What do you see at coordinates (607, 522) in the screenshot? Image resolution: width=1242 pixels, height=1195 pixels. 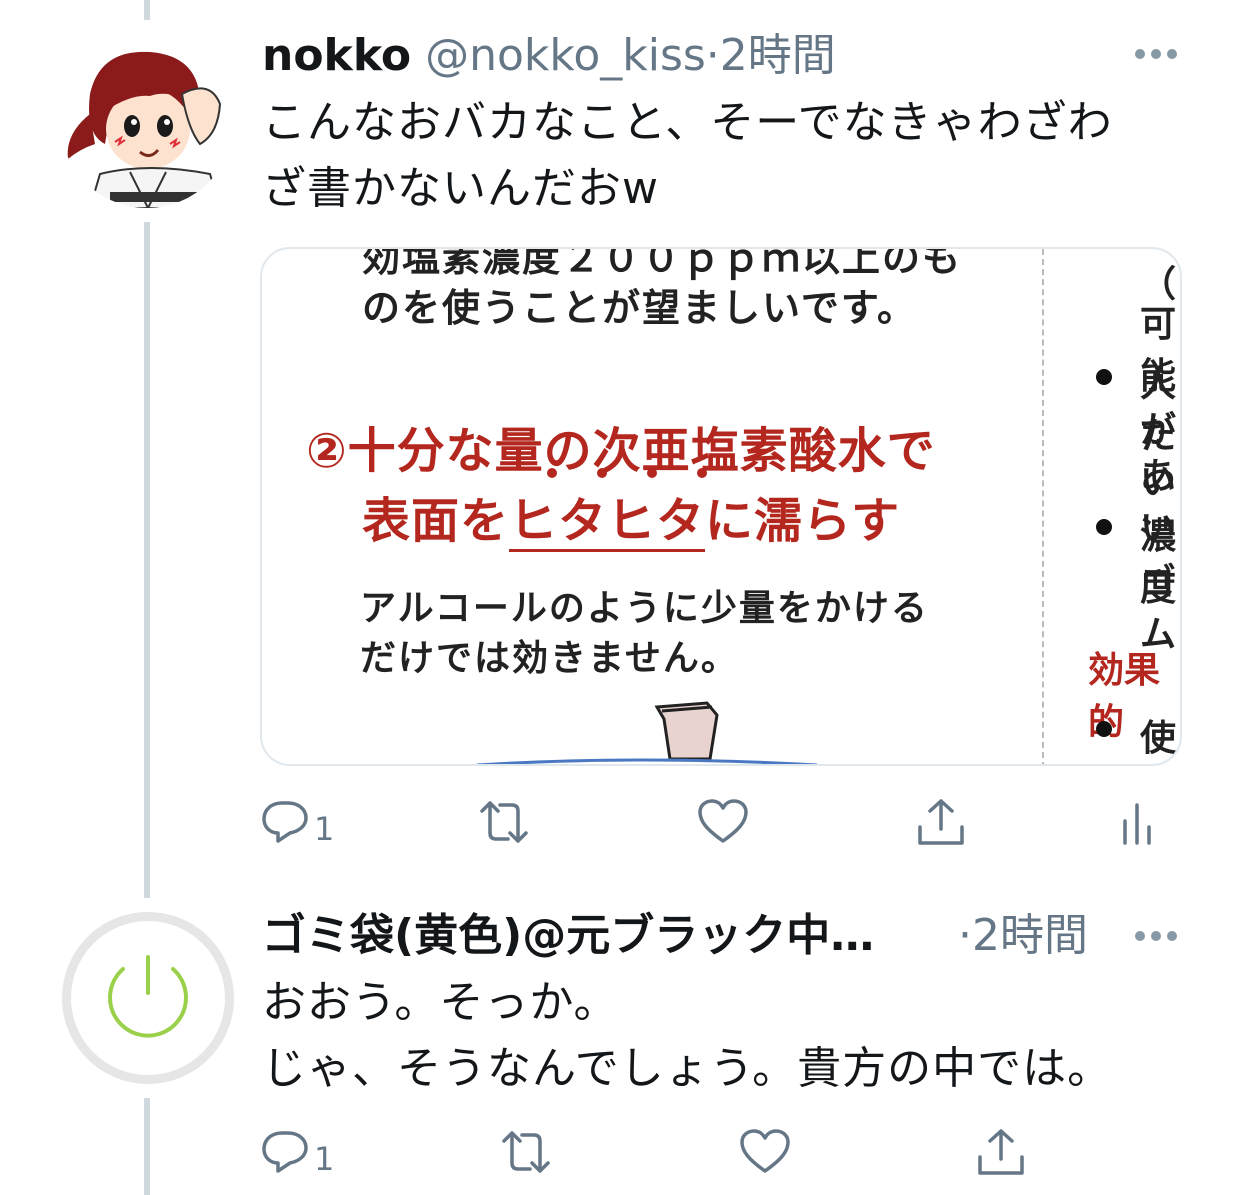 I see `media-heading-emphasis: ヒタヒタ` at bounding box center [607, 522].